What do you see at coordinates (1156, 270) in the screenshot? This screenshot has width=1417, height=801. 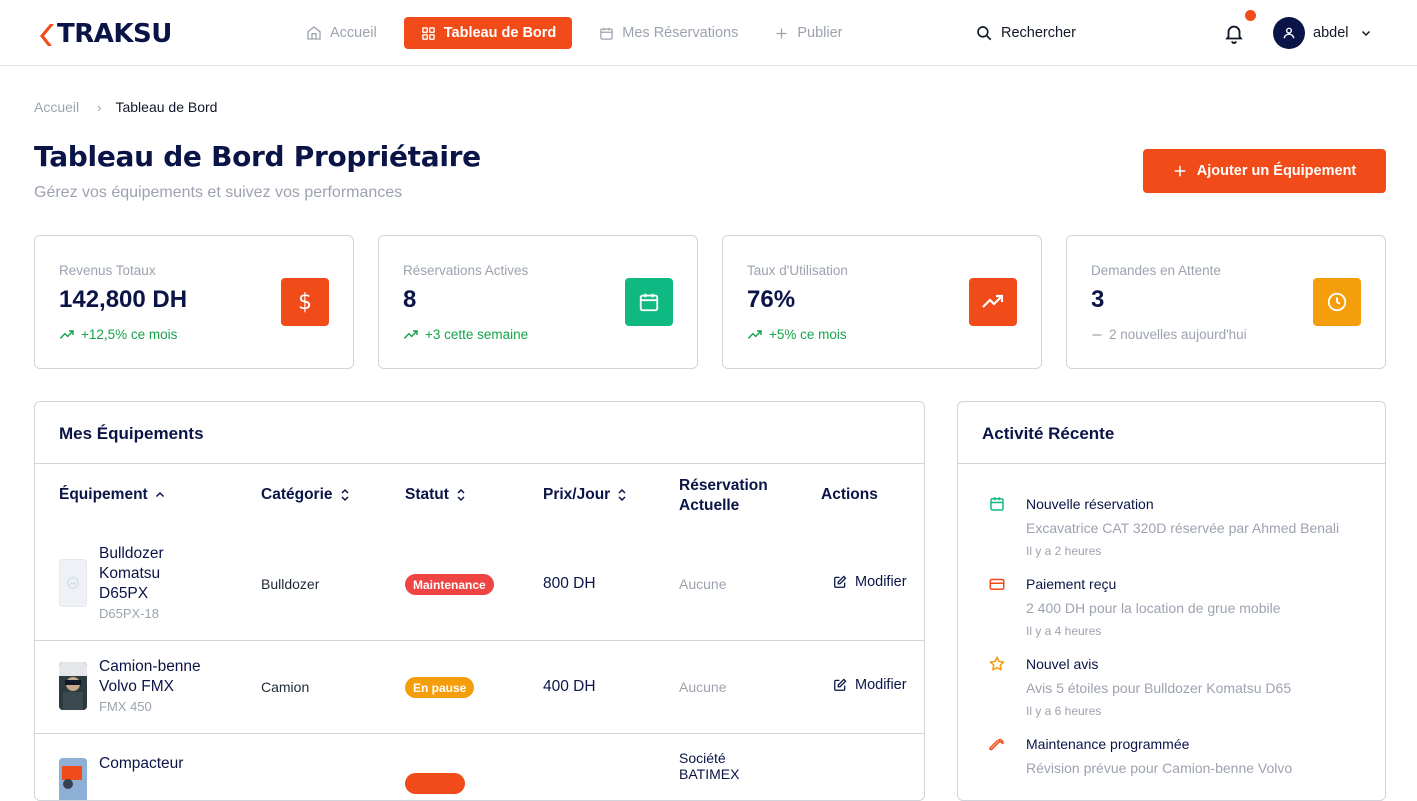 I see `stat-label: Demandes en Attente` at bounding box center [1156, 270].